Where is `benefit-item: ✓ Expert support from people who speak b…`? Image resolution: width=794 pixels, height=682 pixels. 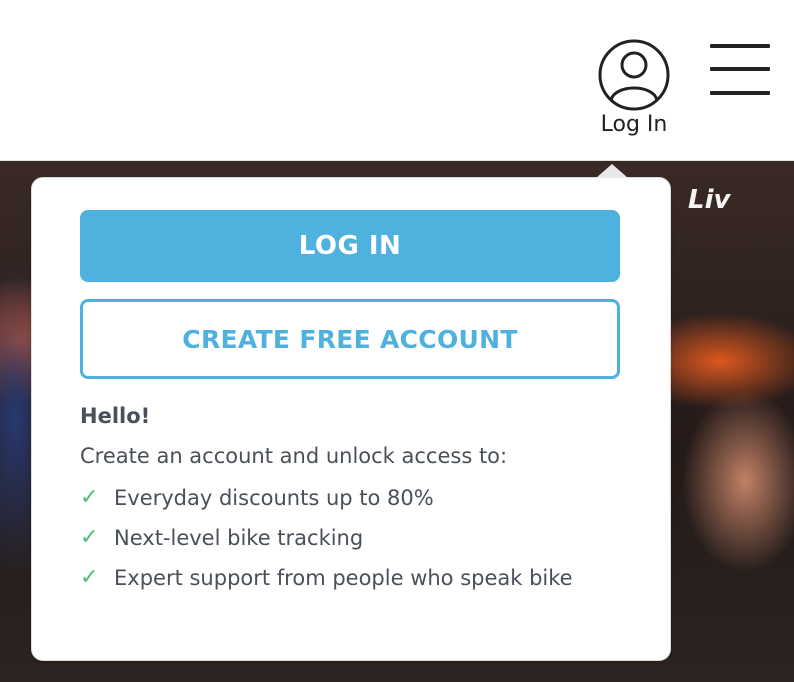 benefit-item: ✓ Expert support from people who speak b… is located at coordinates (360, 578).